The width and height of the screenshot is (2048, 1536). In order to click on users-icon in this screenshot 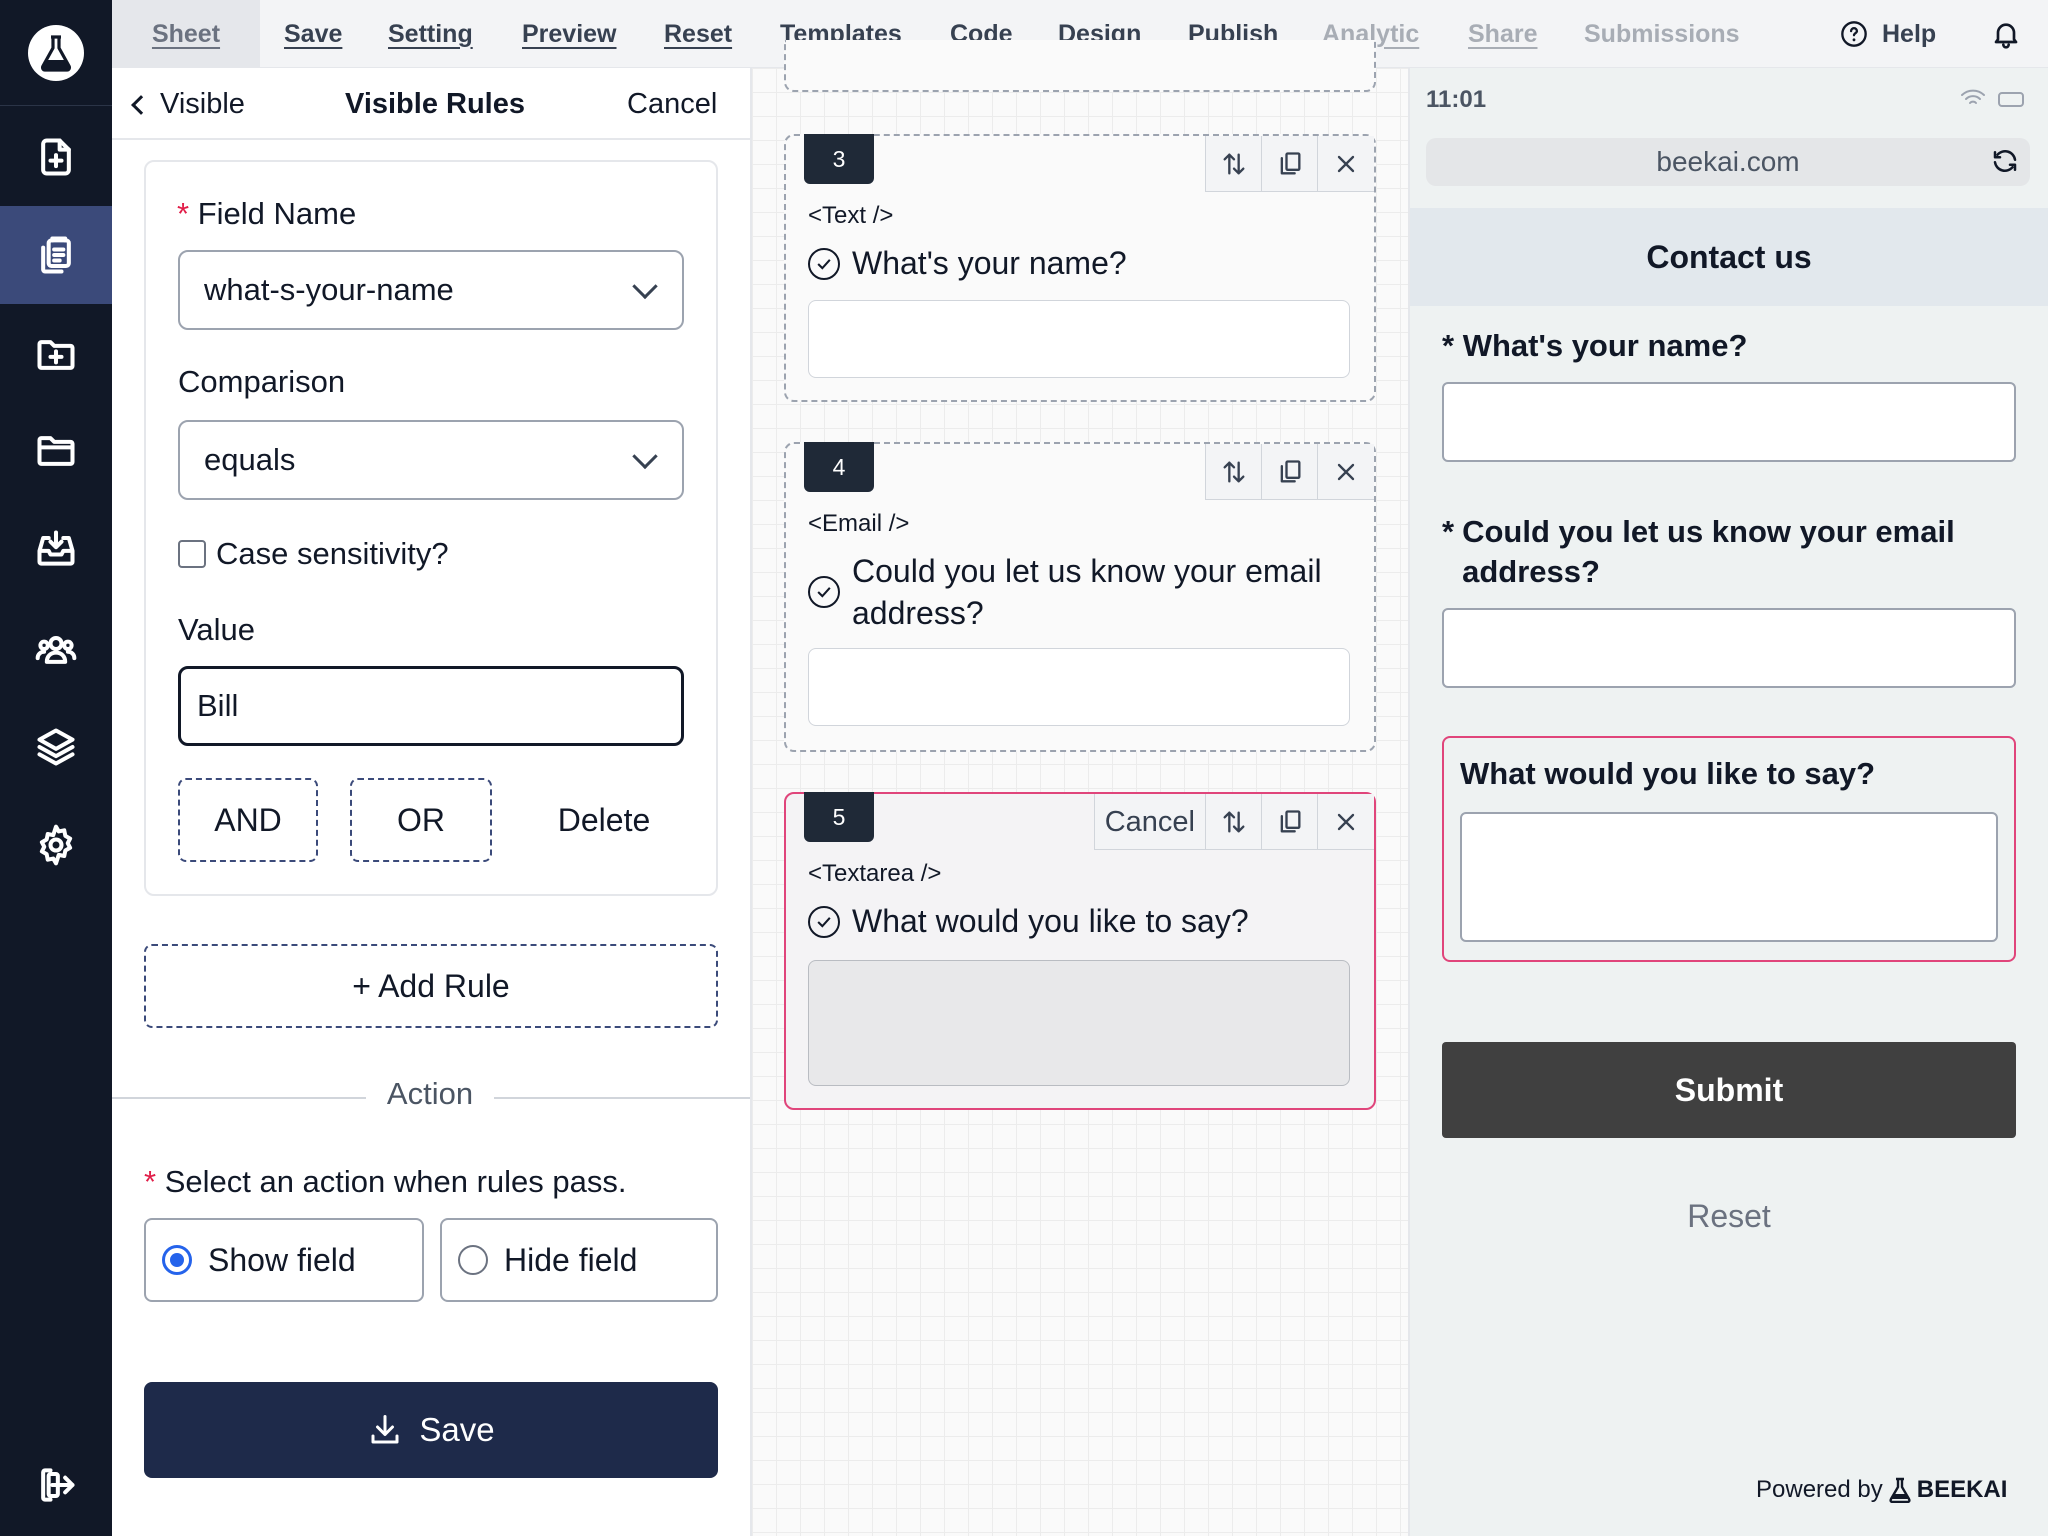, I will do `click(56, 649)`.